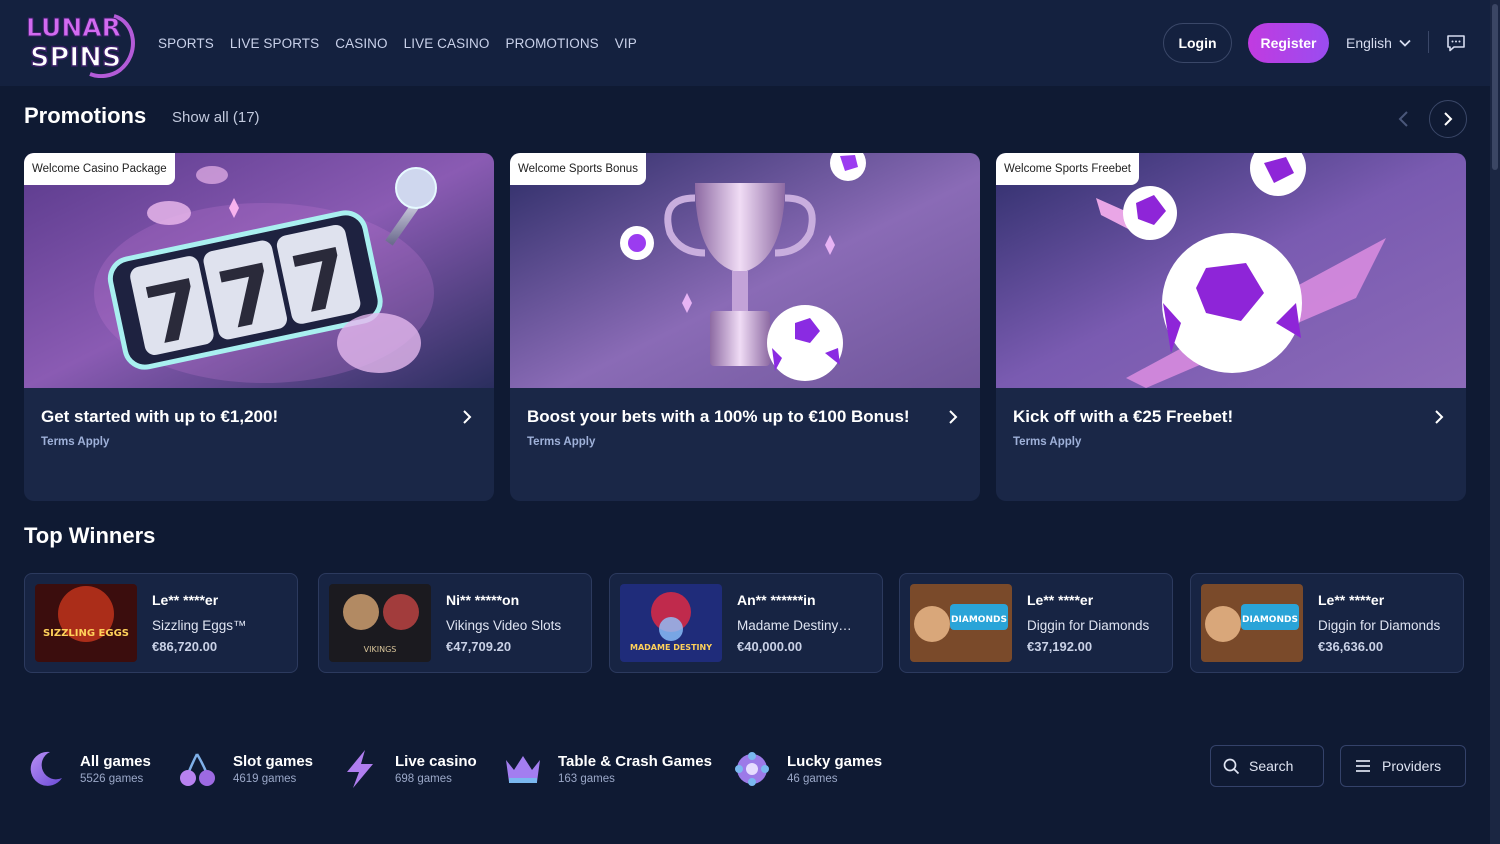 The height and width of the screenshot is (844, 1500). I want to click on promo-tag: Welcome Sports Bonus, so click(578, 169).